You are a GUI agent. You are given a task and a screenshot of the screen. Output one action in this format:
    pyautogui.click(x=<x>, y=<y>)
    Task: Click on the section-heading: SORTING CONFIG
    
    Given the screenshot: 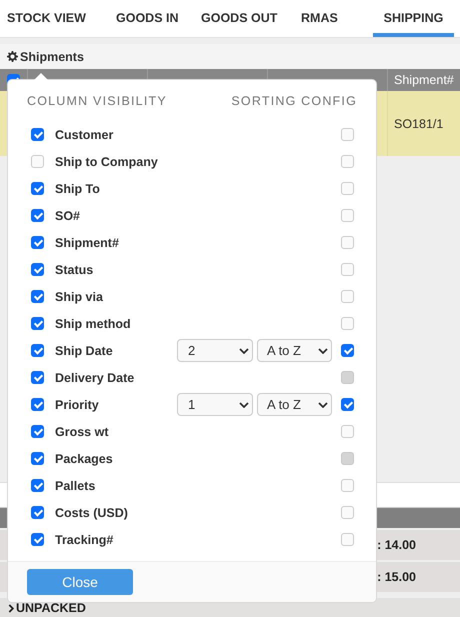 What is the action you would take?
    pyautogui.click(x=294, y=101)
    